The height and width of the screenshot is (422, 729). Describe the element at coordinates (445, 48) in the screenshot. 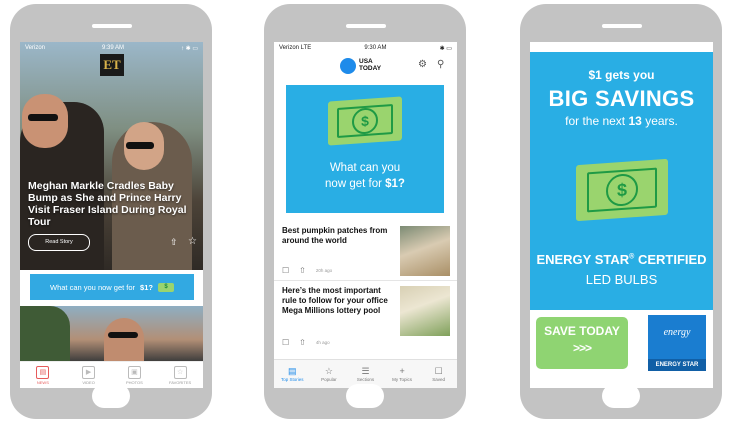

I see `status-icons: ✱ ▭` at that location.